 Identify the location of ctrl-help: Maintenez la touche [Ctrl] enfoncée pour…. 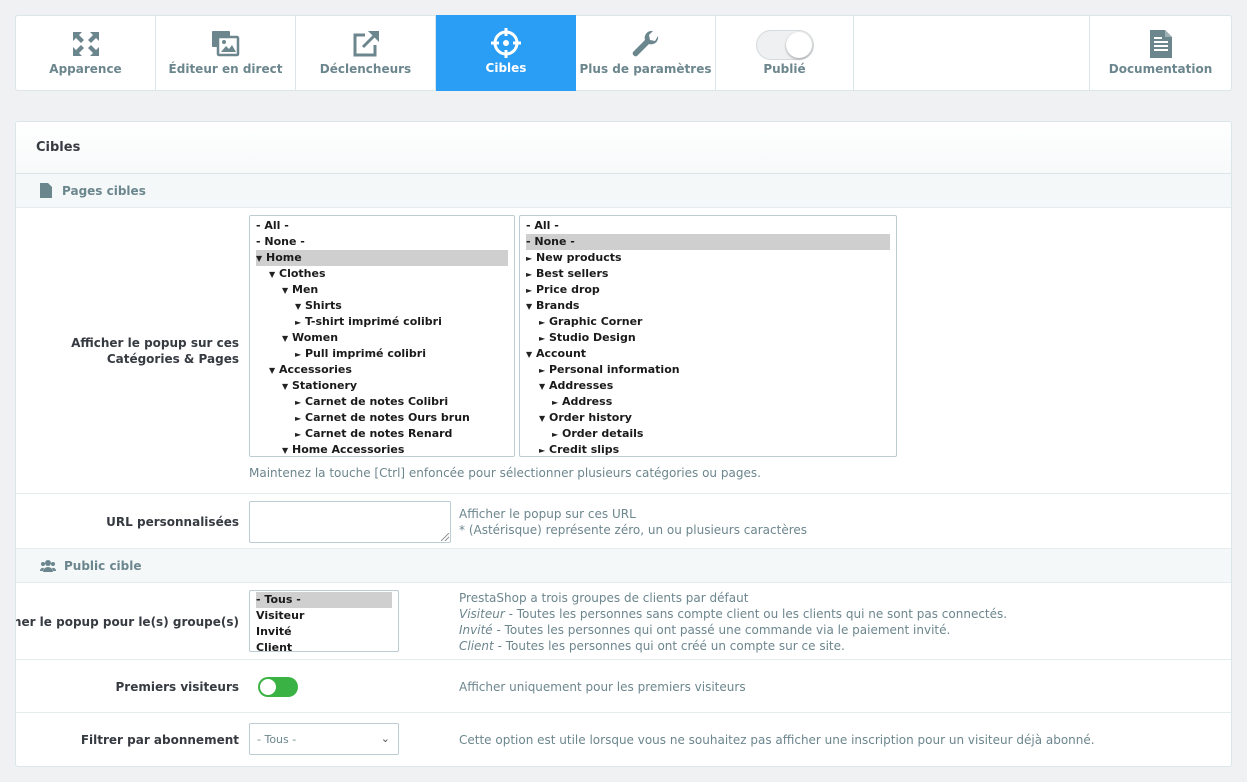
(505, 473).